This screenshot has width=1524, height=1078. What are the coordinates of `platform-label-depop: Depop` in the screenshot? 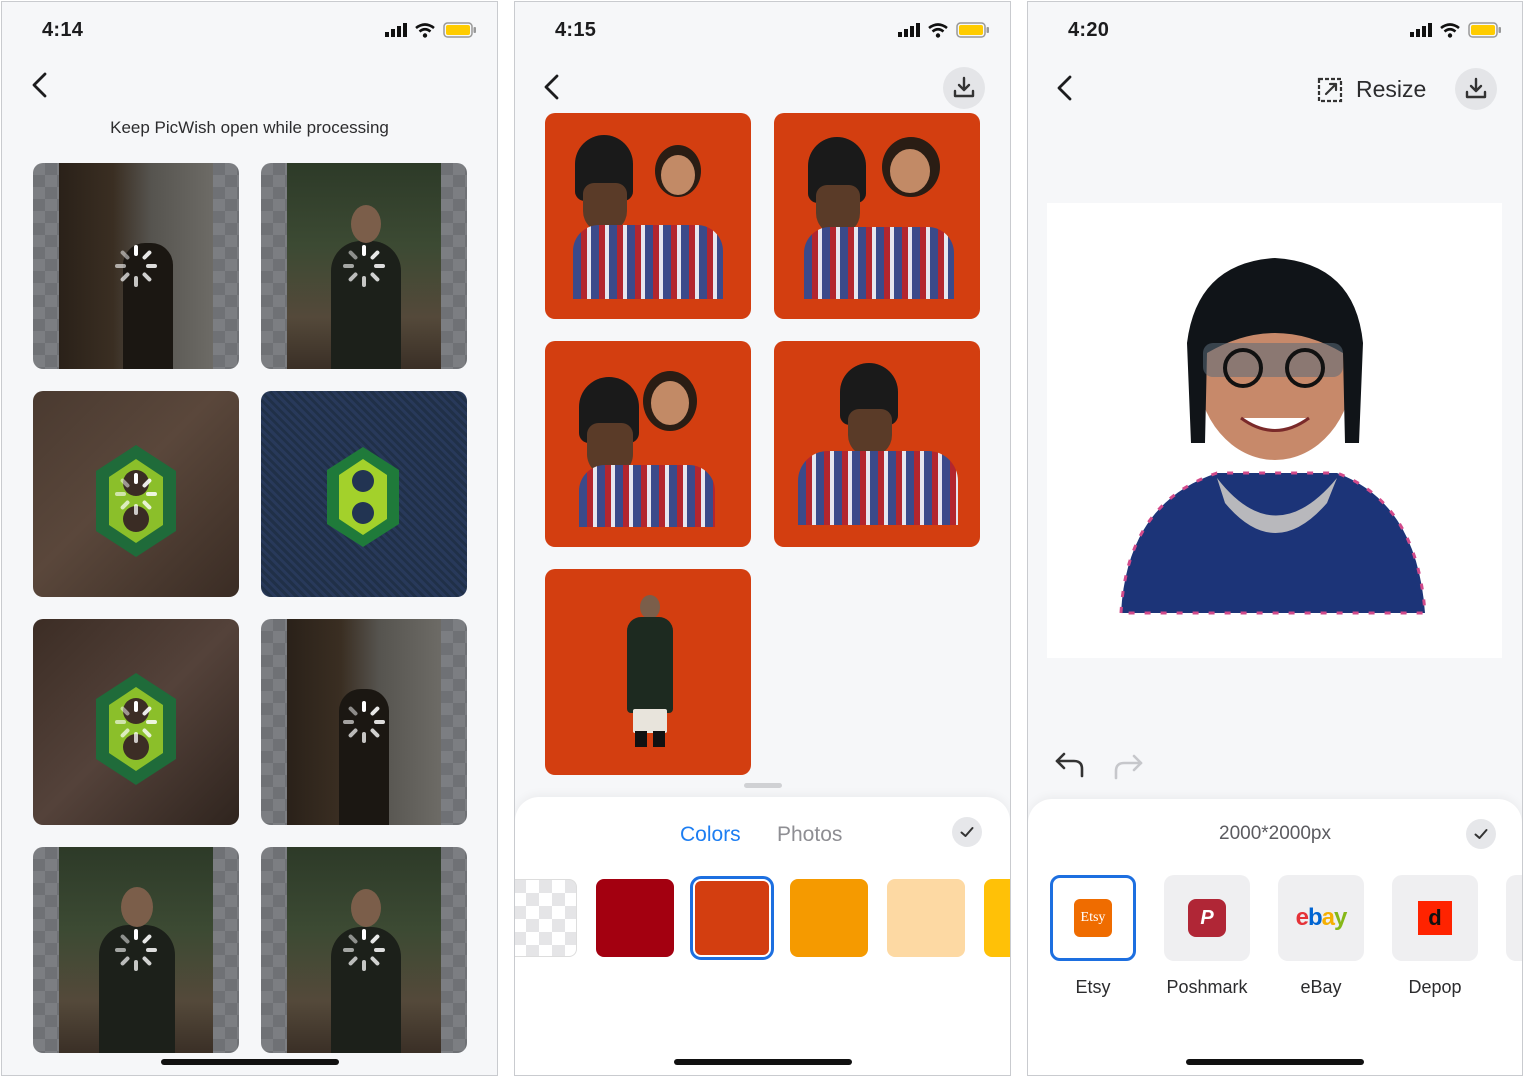 It's located at (1435, 987).